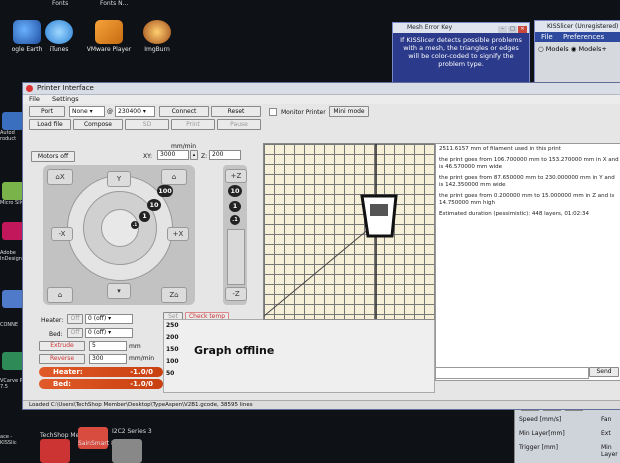 The width and height of the screenshot is (620, 463). What do you see at coordinates (193, 124) in the screenshot?
I see `print-button: Print` at bounding box center [193, 124].